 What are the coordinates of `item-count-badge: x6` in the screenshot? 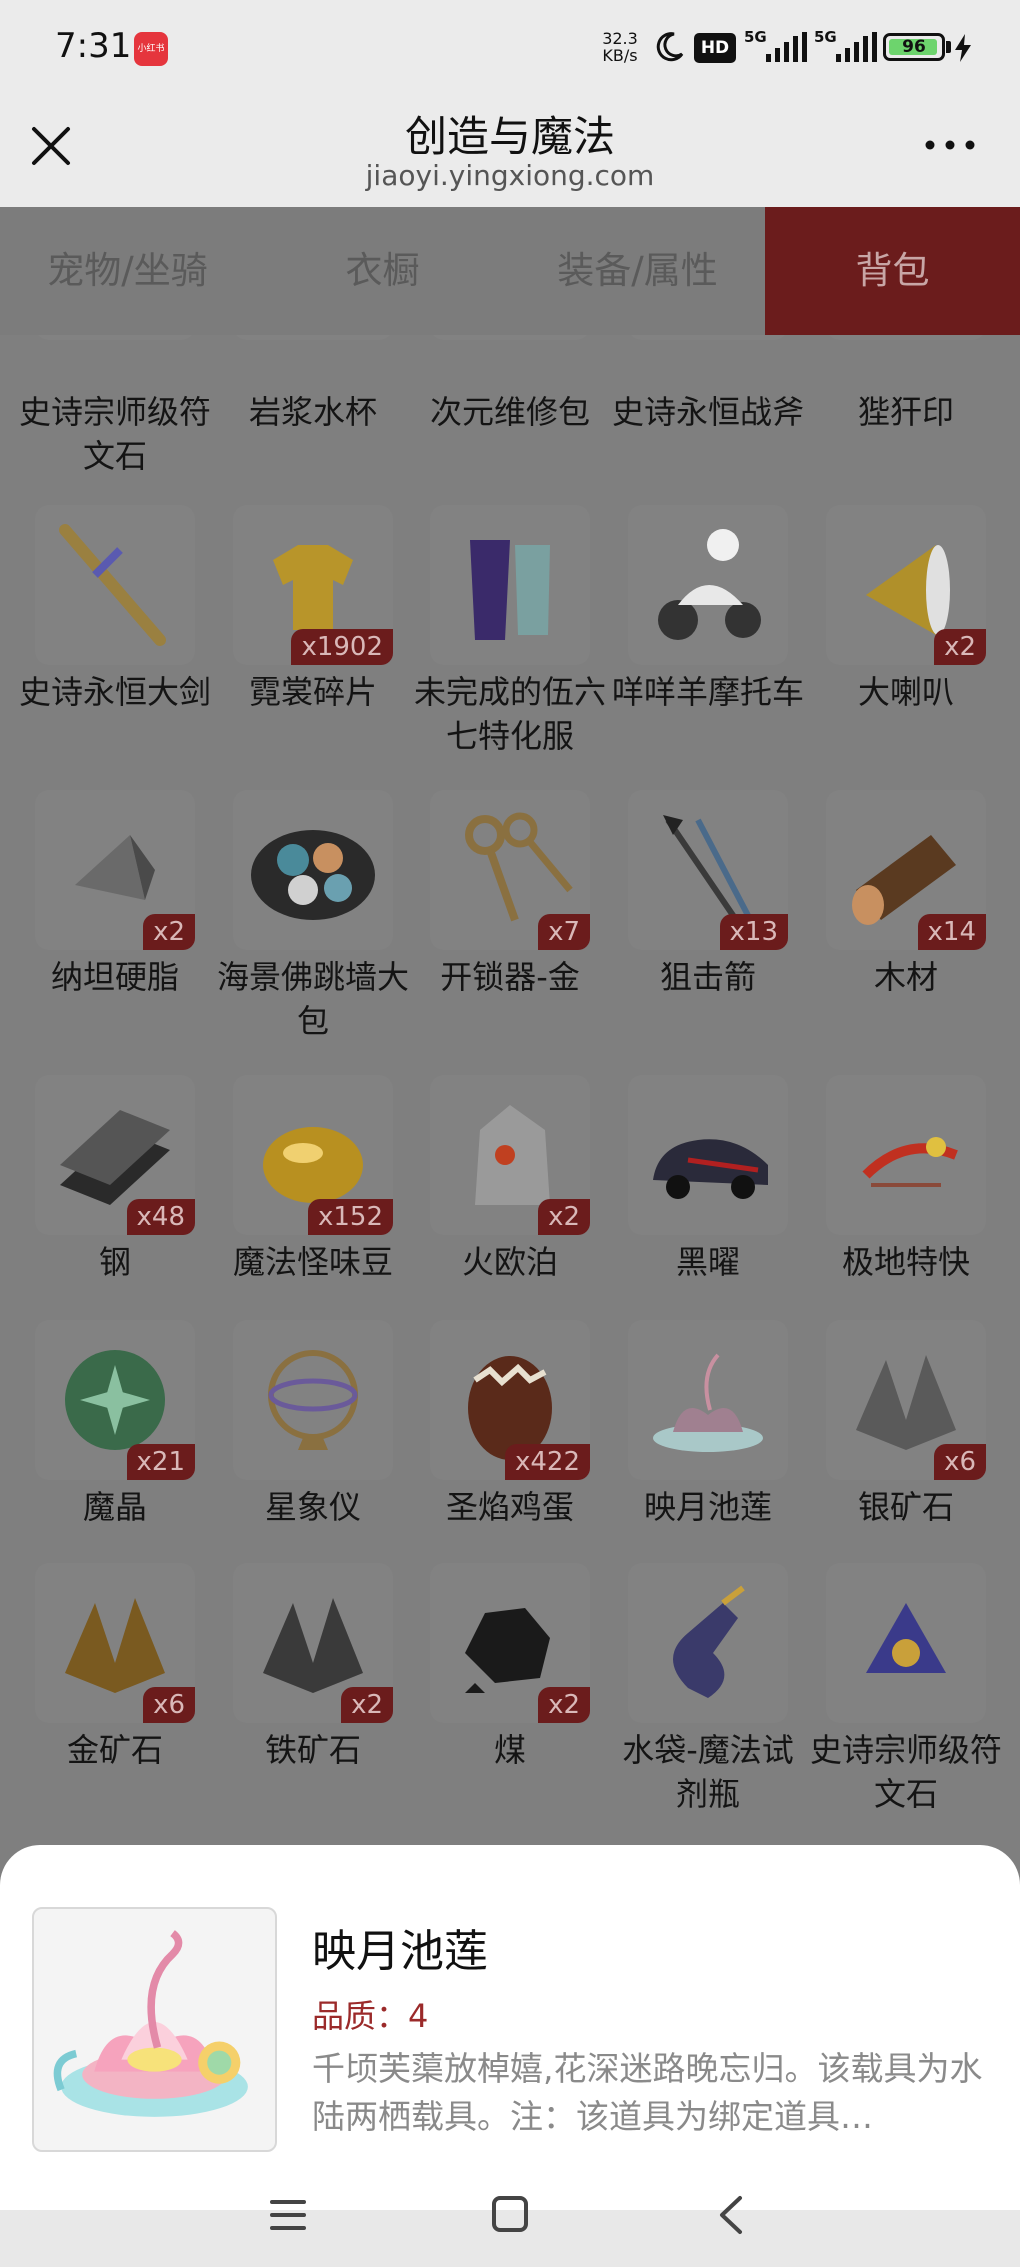 It's located at (960, 1462).